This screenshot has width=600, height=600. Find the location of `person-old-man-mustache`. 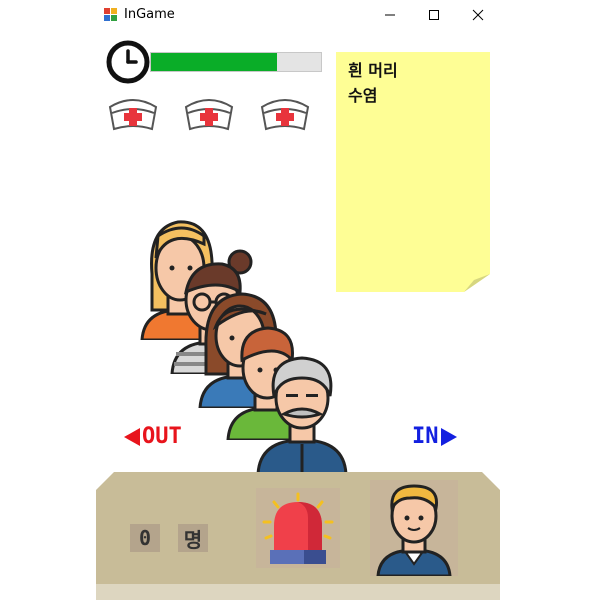

person-old-man-mustache is located at coordinates (302, 411).